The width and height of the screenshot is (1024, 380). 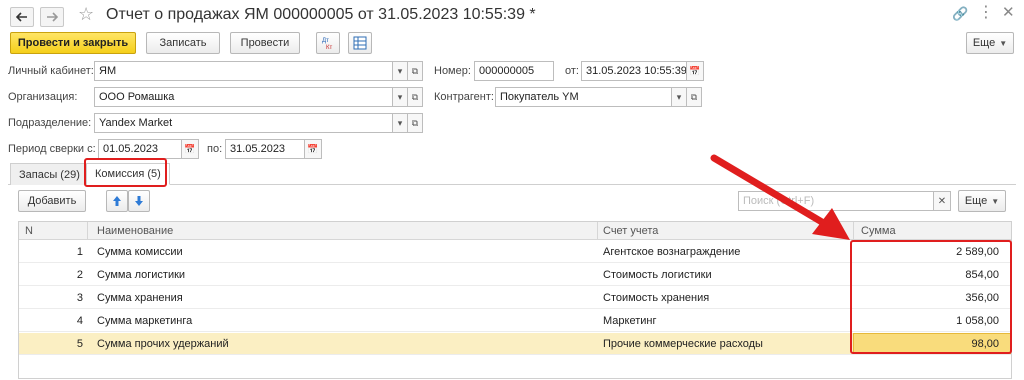 What do you see at coordinates (86, 14) in the screenshot?
I see `favorite-star-icon: ☆` at bounding box center [86, 14].